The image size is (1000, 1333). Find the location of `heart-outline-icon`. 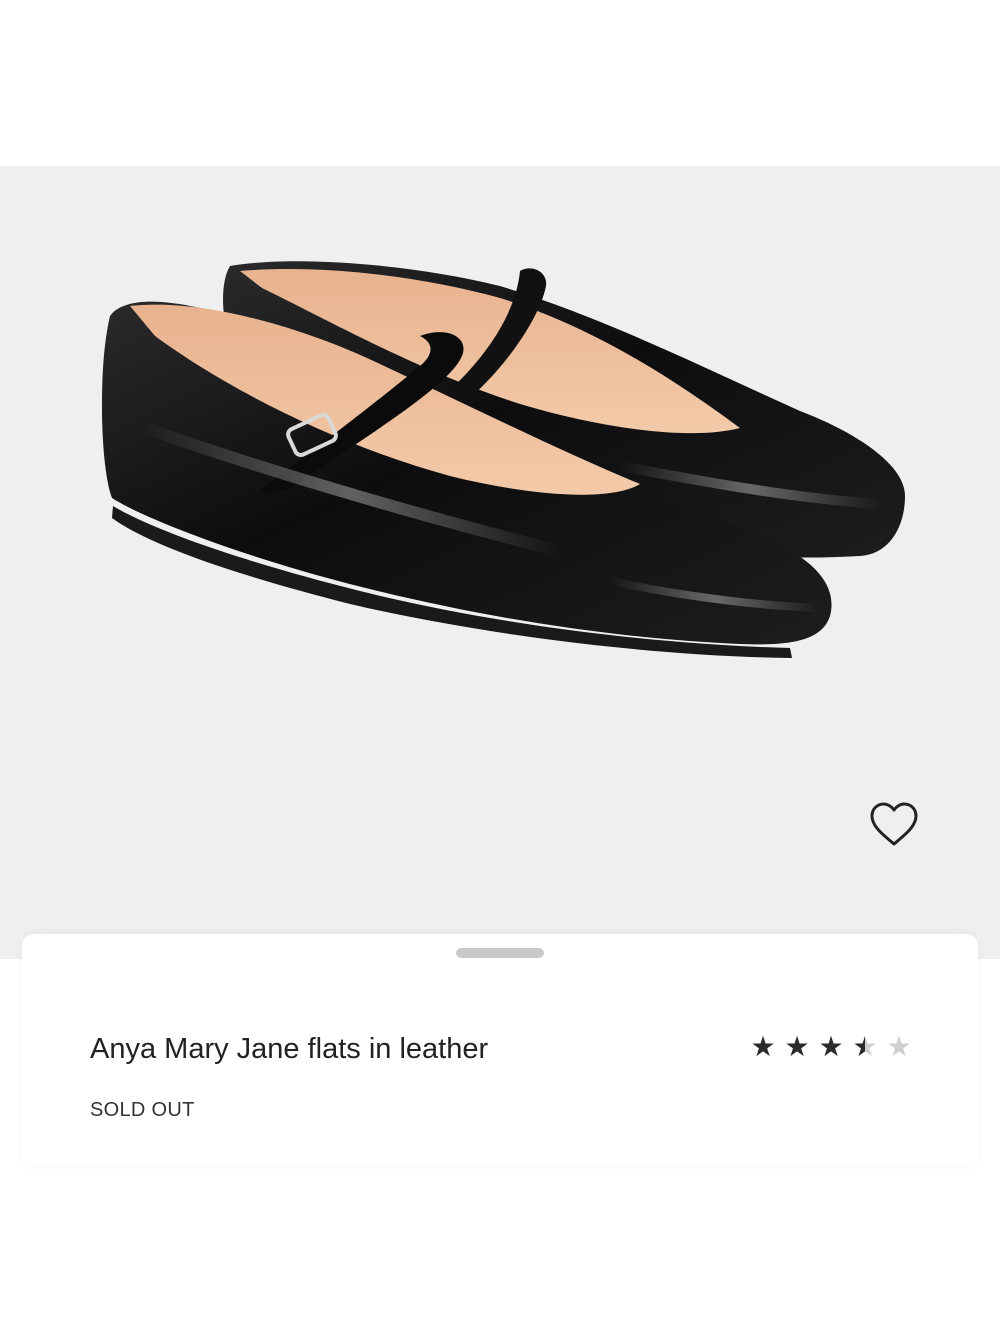

heart-outline-icon is located at coordinates (894, 824).